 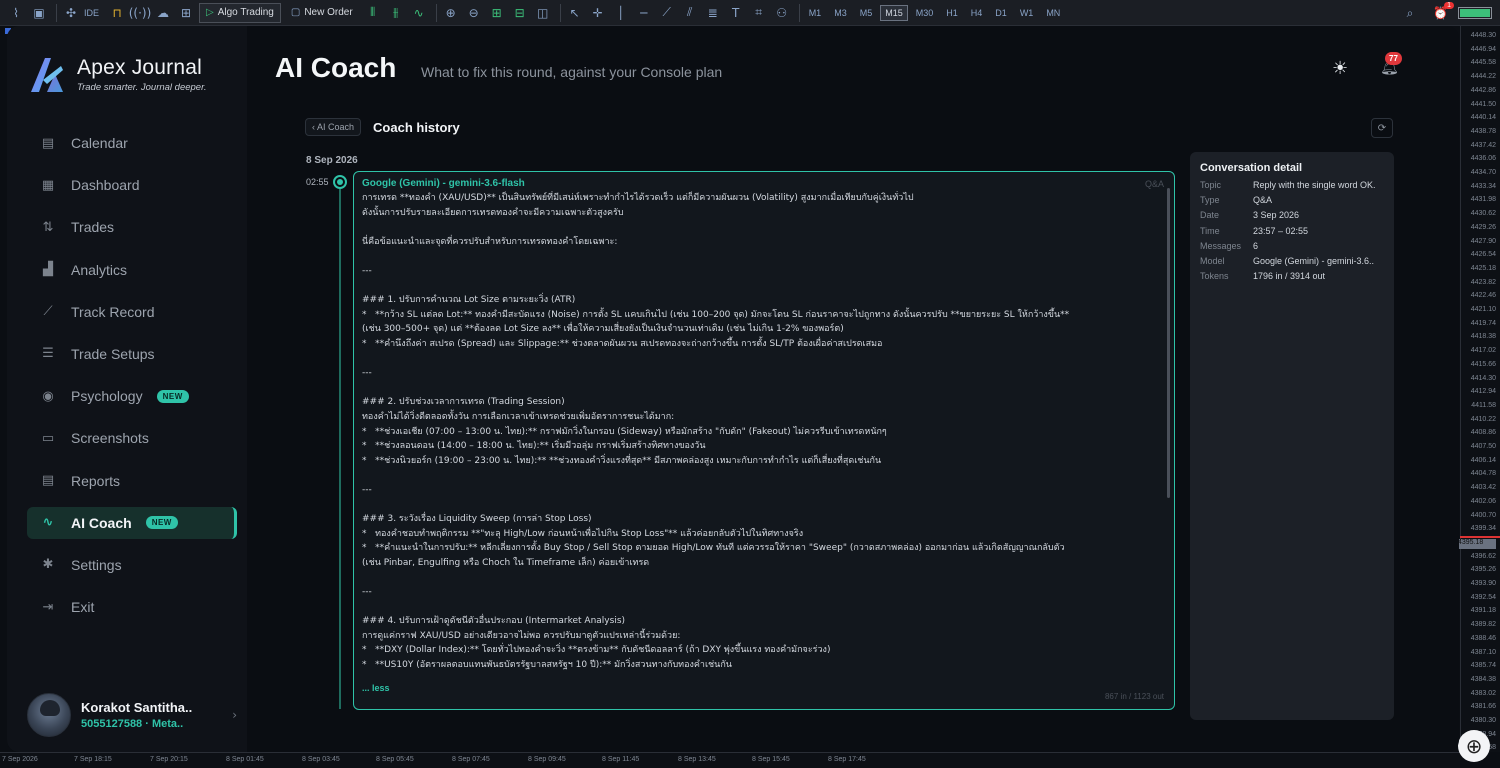 What do you see at coordinates (1382, 128) in the screenshot?
I see `refresh-icon: ⟳` at bounding box center [1382, 128].